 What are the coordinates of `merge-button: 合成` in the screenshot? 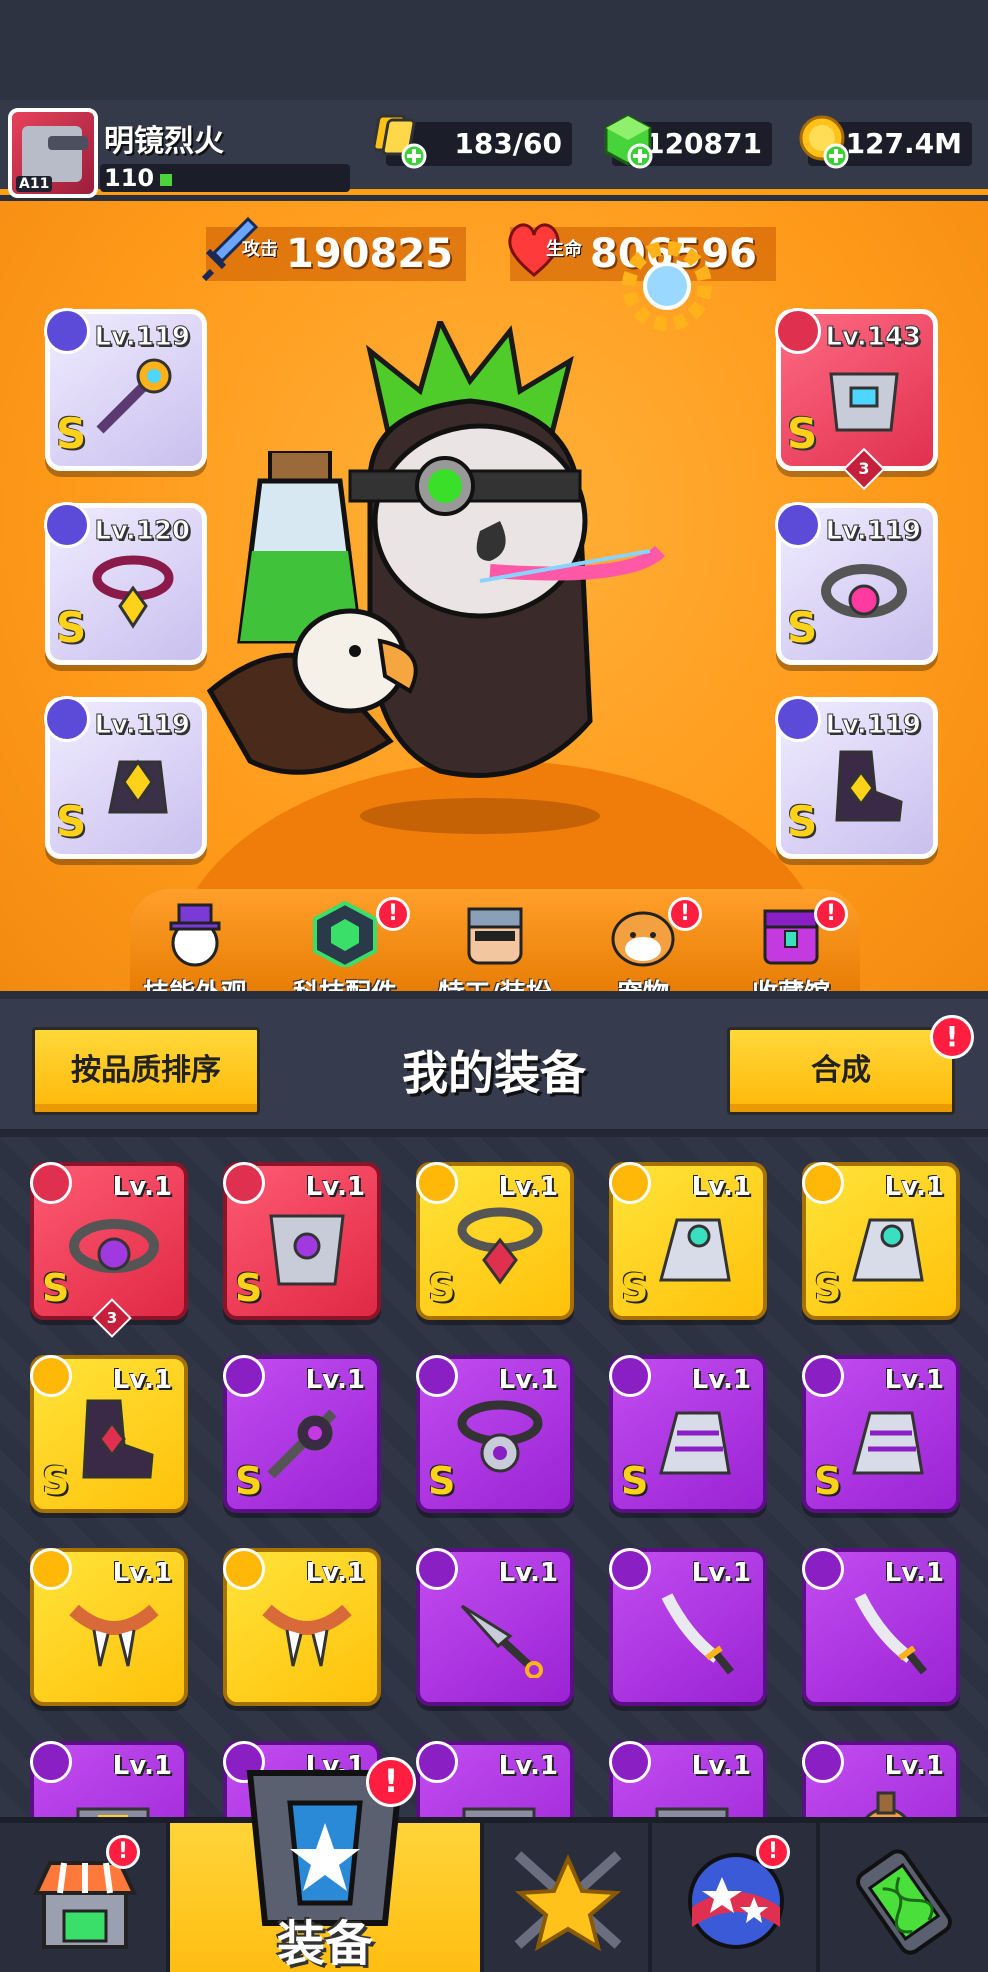 It's located at (841, 1071).